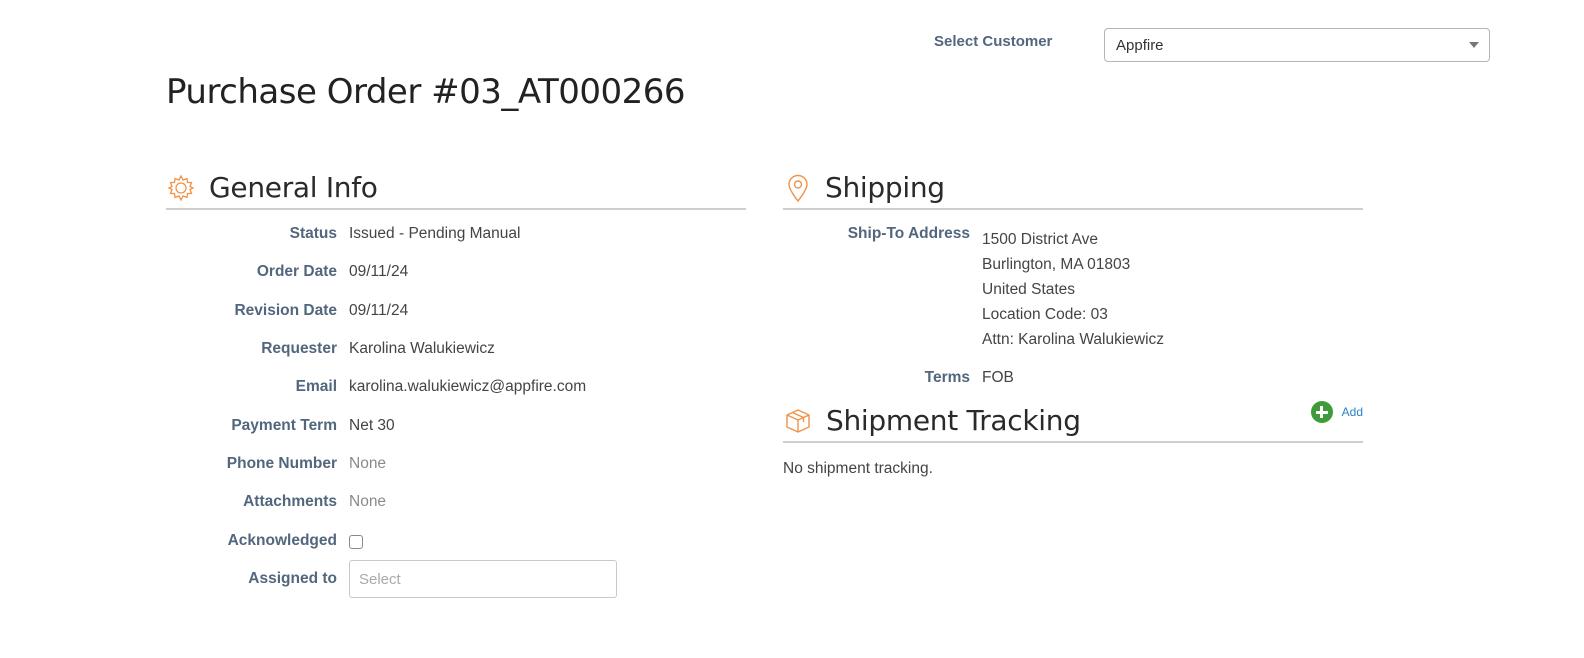 The height and width of the screenshot is (658, 1584). I want to click on acknowledged-row: Acknowledged, so click(264, 541).